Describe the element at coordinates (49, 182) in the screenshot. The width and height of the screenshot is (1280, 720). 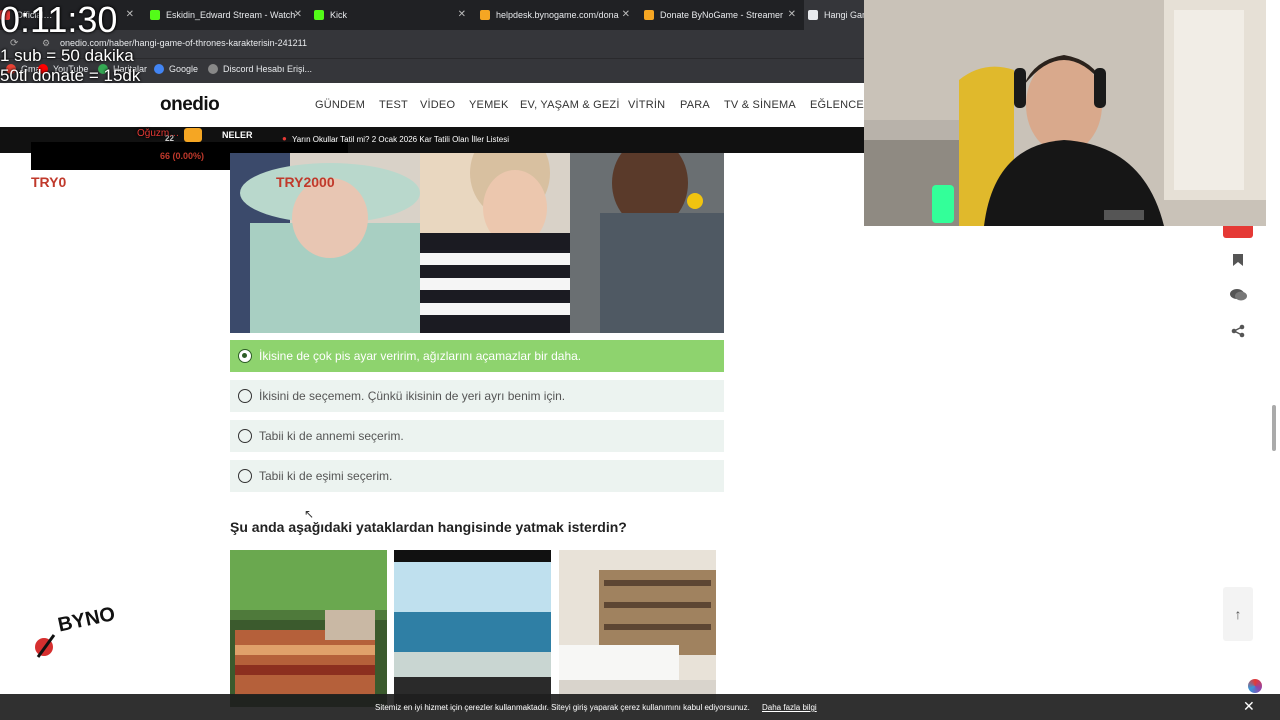
I see `donation-min-label: TRY0` at that location.